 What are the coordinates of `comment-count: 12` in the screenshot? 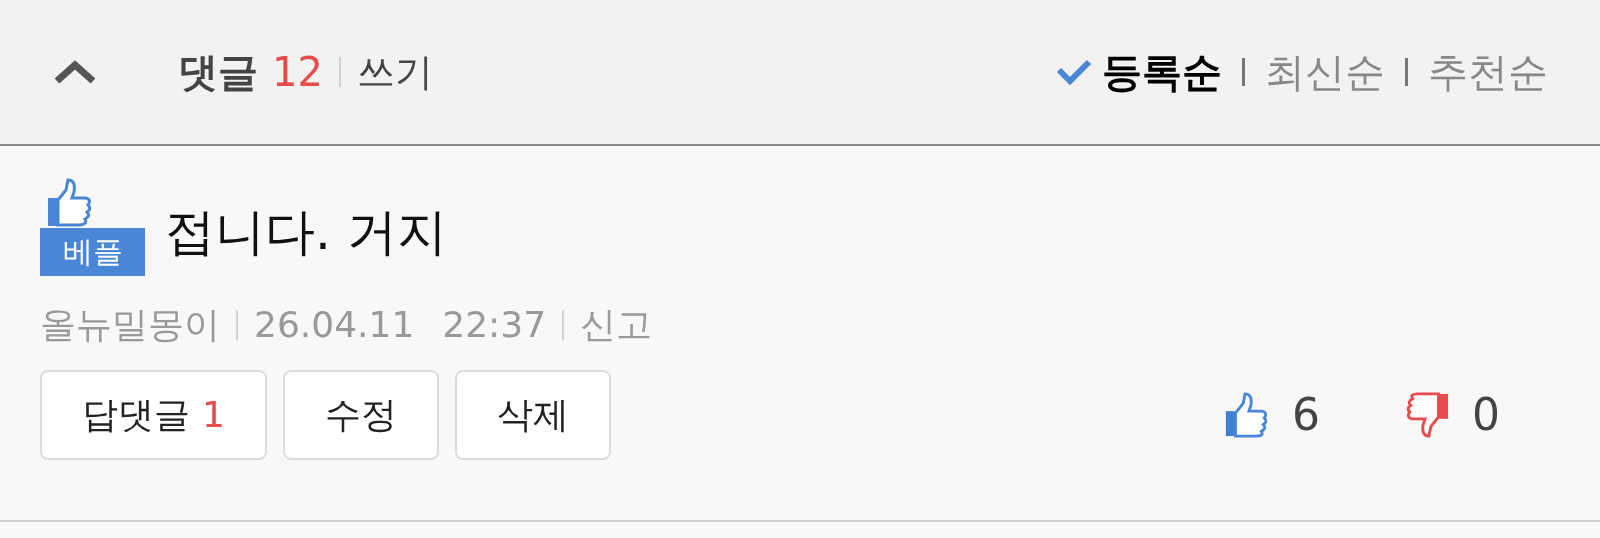 It's located at (297, 72).